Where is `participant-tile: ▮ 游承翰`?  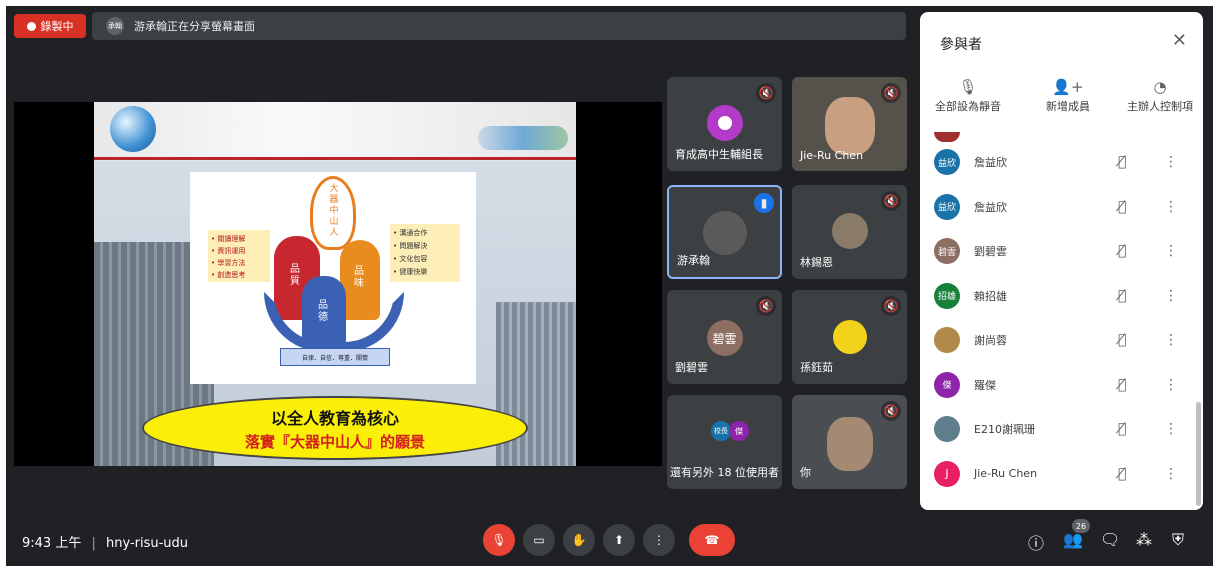 participant-tile: ▮ 游承翰 is located at coordinates (724, 232).